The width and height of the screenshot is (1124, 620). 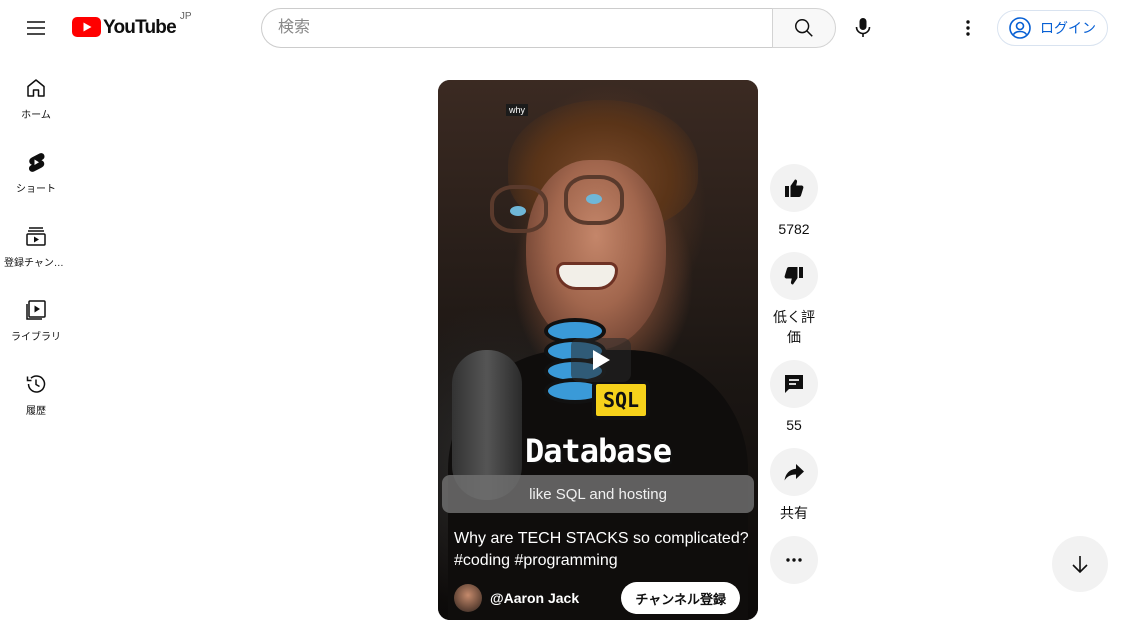 I want to click on sql-badge: SQL, so click(x=621, y=400).